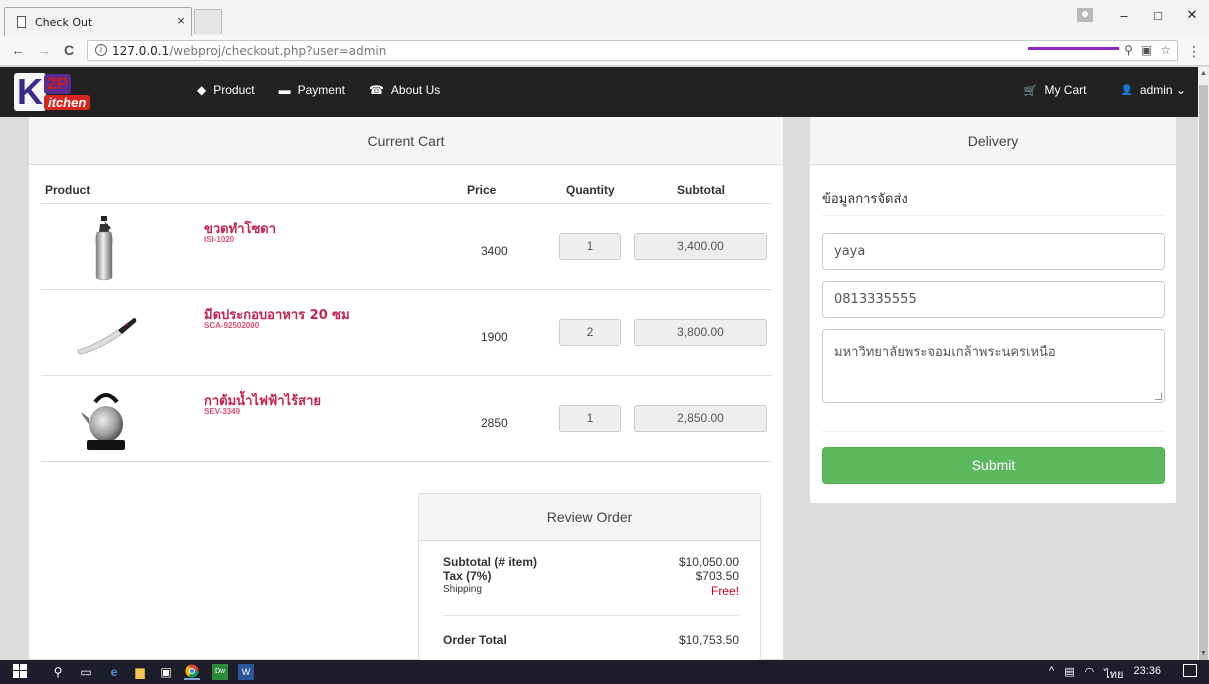 Image resolution: width=1209 pixels, height=684 pixels. What do you see at coordinates (219, 239) in the screenshot?
I see `product-sku: ISI-1020` at bounding box center [219, 239].